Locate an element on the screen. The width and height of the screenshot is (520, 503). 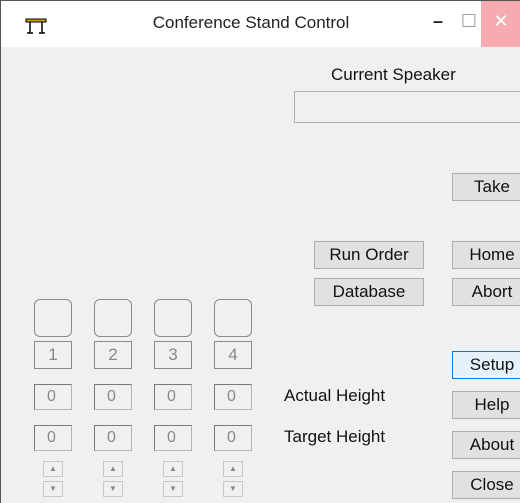
stand-3-number: 3 is located at coordinates (173, 355).